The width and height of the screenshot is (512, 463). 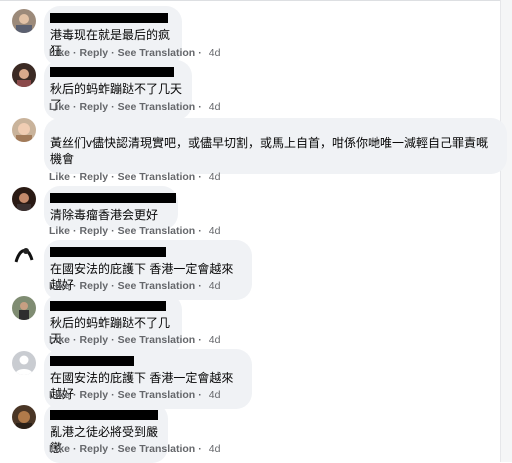 I want to click on comment-text: 清除毒瘤香港会更好, so click(x=104, y=215).